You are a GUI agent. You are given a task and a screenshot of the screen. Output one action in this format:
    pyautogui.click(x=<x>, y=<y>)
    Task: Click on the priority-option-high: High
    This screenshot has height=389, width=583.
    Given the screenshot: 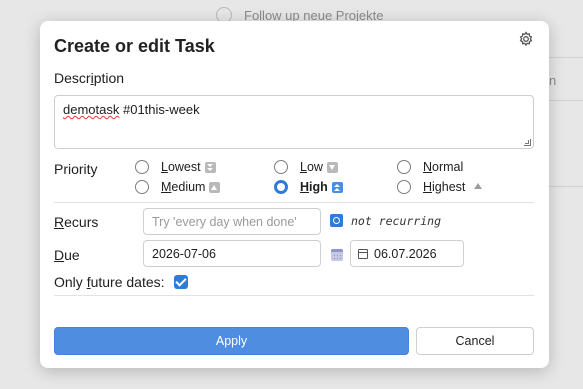 What is the action you would take?
    pyautogui.click(x=308, y=187)
    